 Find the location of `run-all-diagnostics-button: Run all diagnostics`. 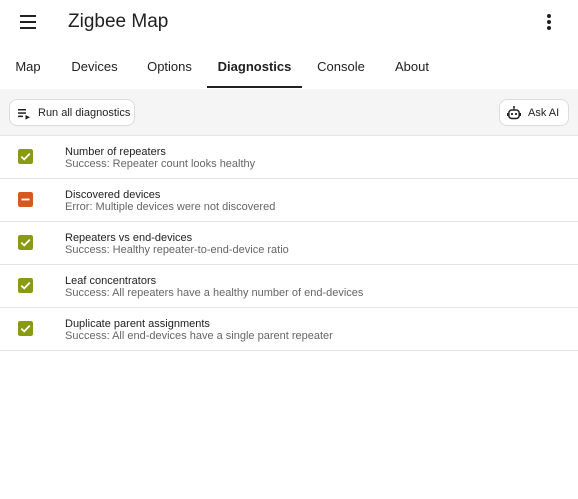

run-all-diagnostics-button: Run all diagnostics is located at coordinates (72, 112).